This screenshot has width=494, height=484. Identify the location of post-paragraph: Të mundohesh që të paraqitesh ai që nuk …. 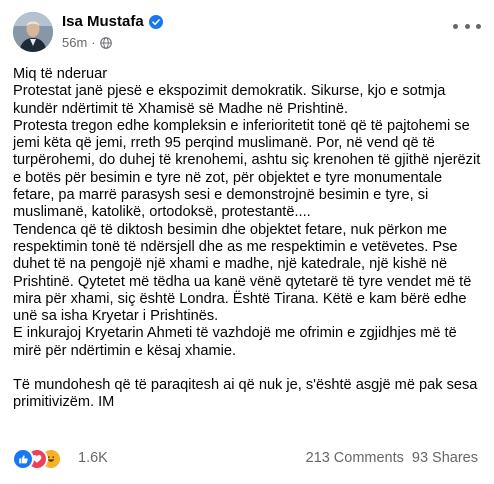
(245, 394).